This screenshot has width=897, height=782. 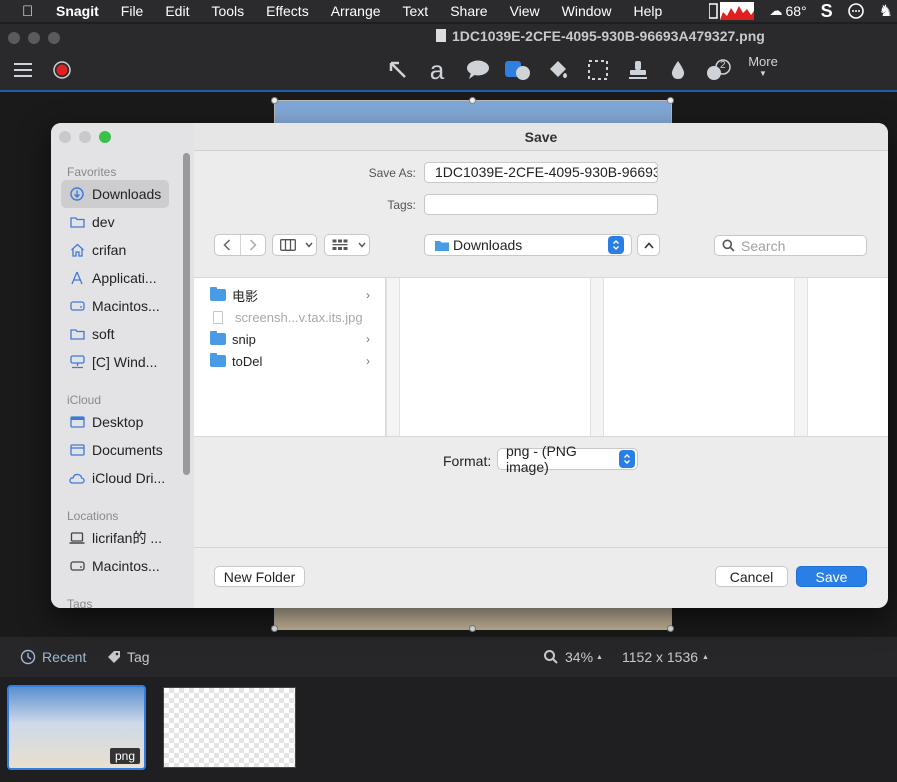 I want to click on save-button: Save, so click(x=831, y=576).